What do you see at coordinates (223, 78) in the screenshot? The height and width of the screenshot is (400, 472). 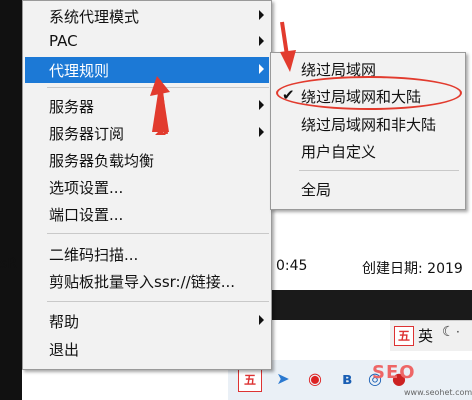 I see `annotation-arrows` at bounding box center [223, 78].